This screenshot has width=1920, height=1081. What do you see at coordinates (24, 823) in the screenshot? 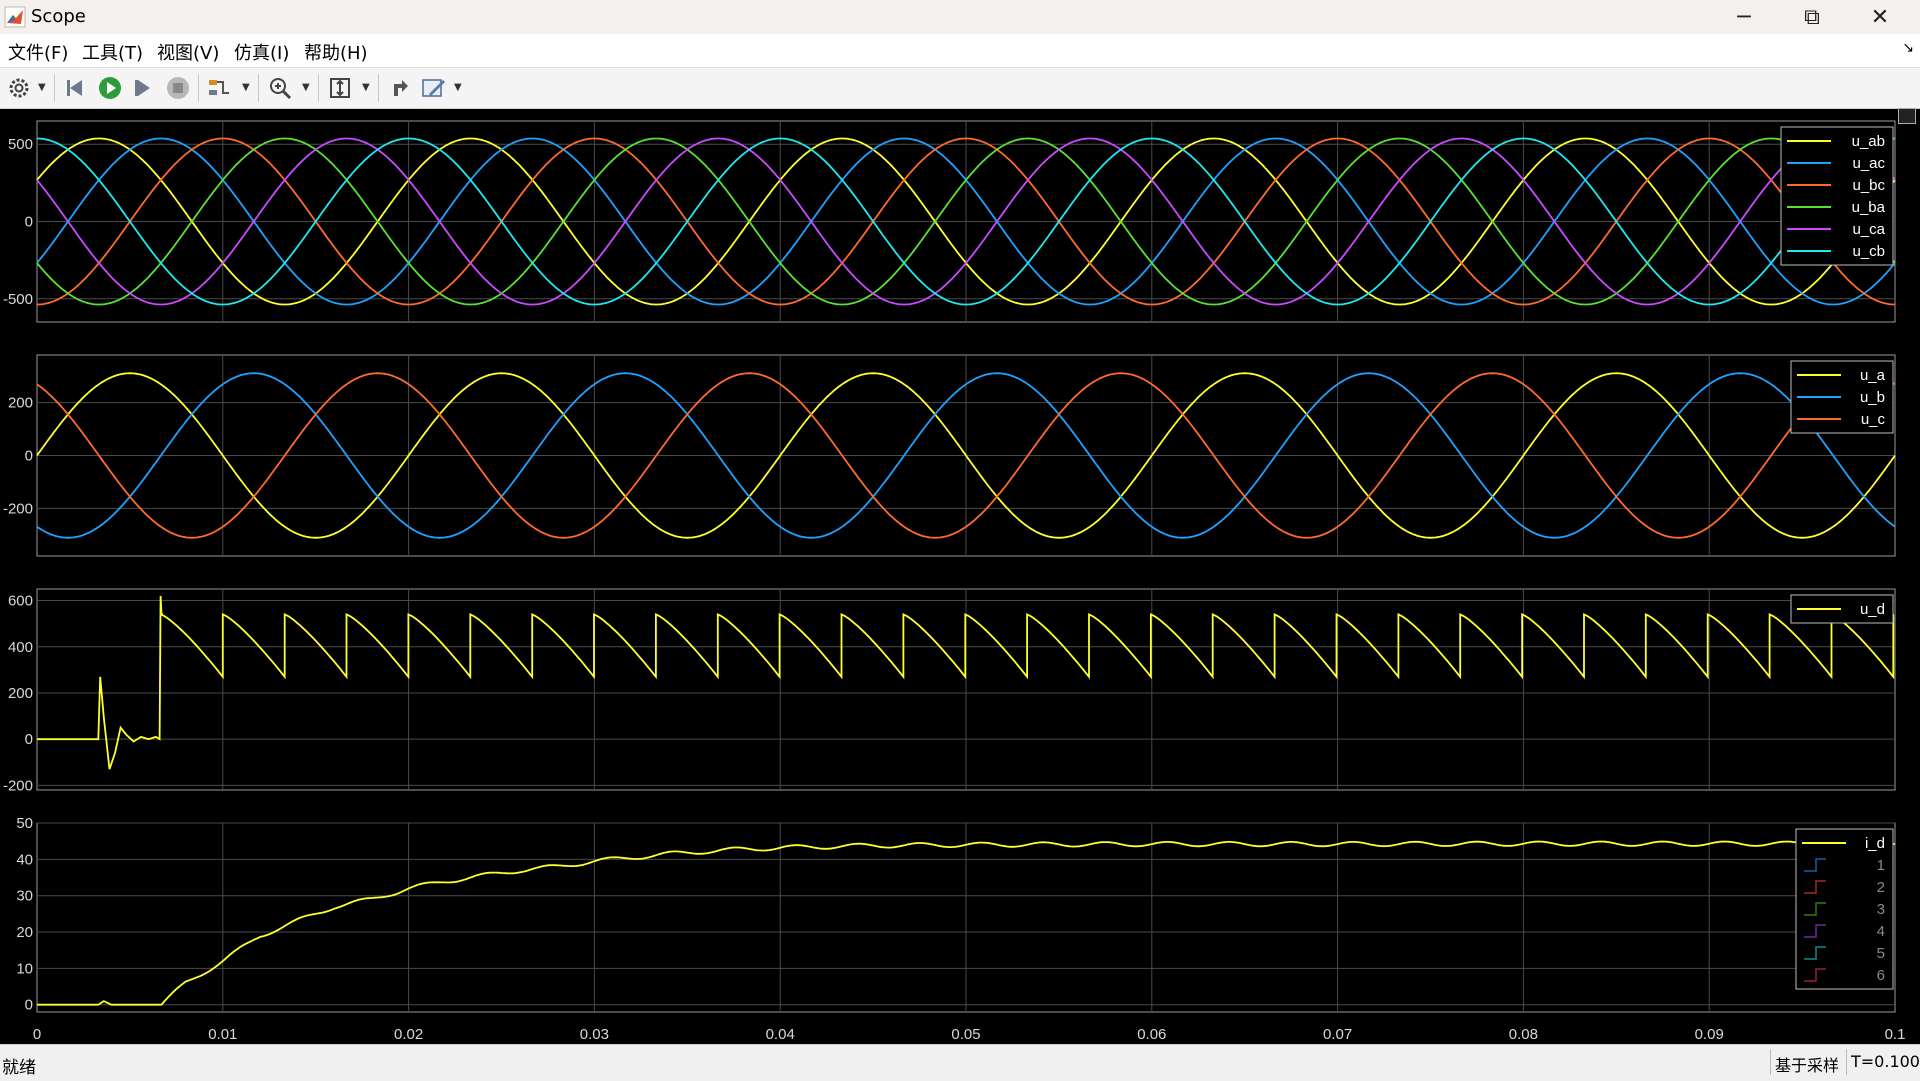
I see `y-tick-label: 50` at bounding box center [24, 823].